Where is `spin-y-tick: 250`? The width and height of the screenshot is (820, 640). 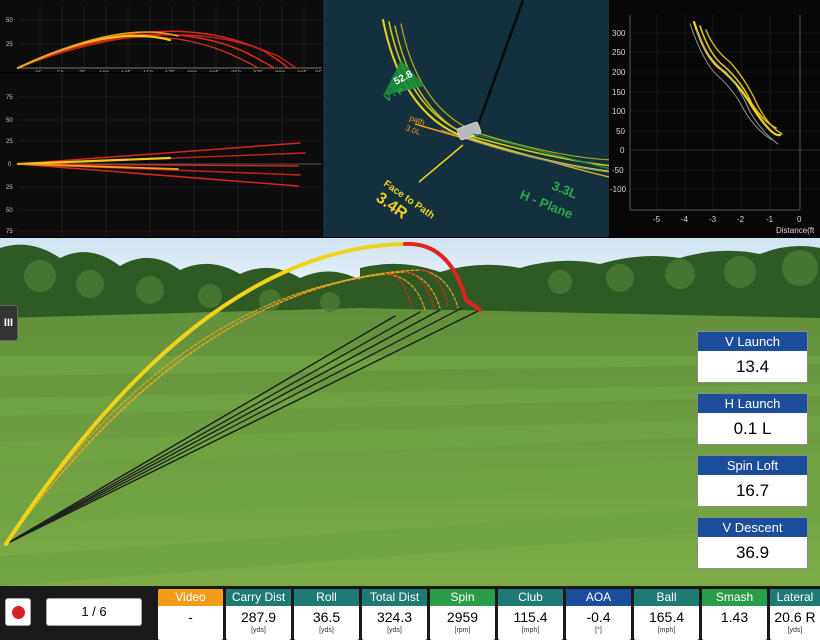 spin-y-tick: 250 is located at coordinates (619, 52).